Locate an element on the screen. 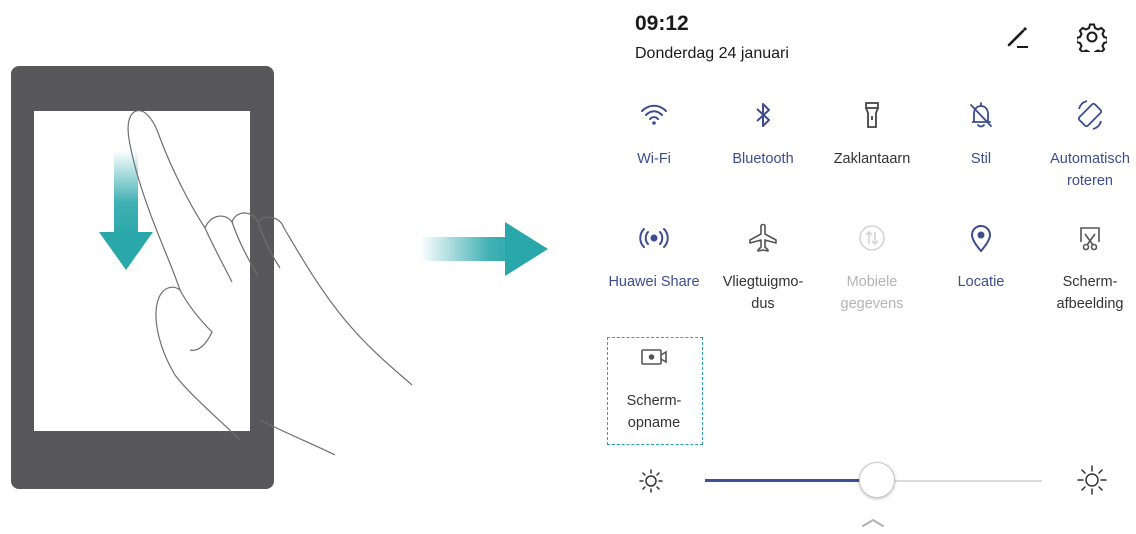 This screenshot has width=1136, height=534. tile-silent: Stil is located at coordinates (981, 133).